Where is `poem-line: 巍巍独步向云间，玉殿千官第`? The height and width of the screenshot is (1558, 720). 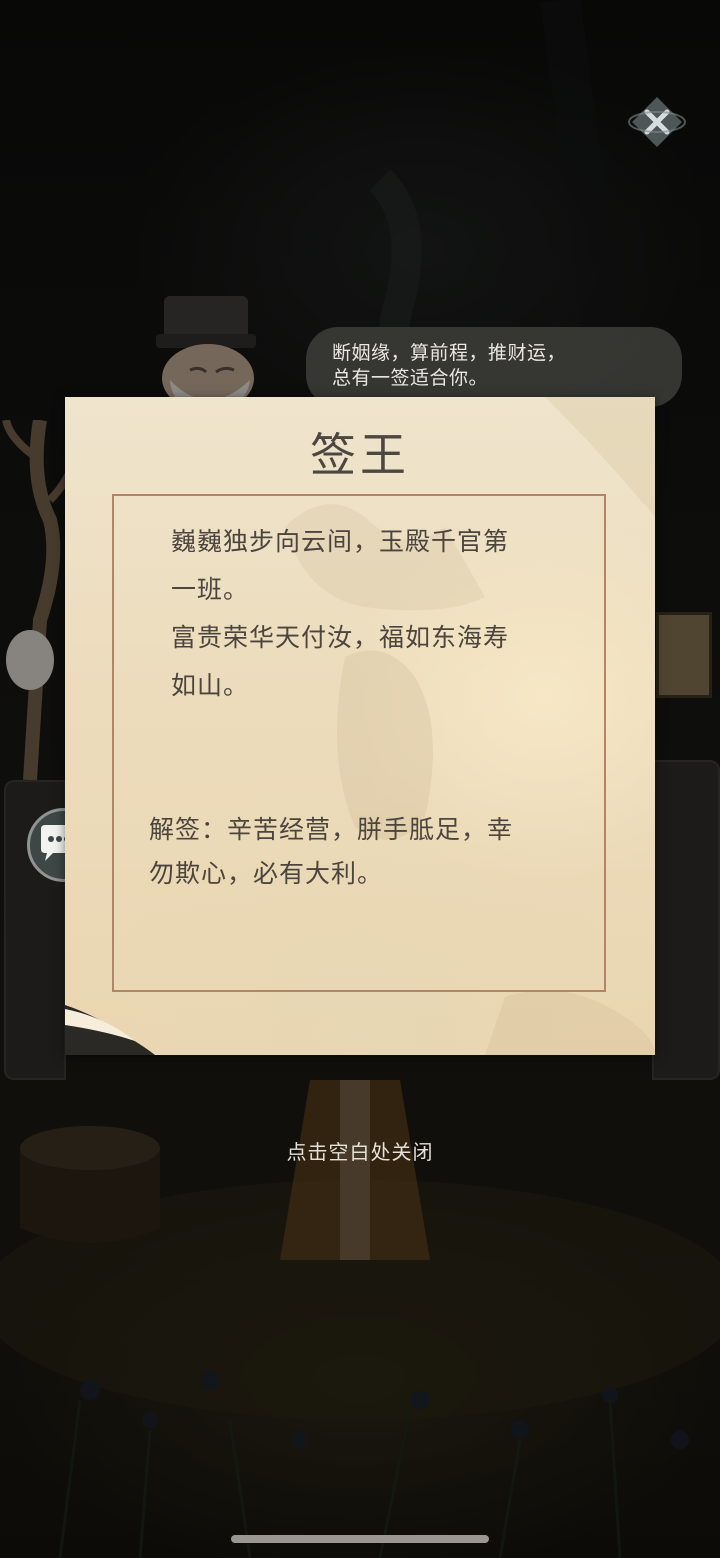
poem-line: 巍巍独步向云间，玉殿千官第 is located at coordinates (340, 541).